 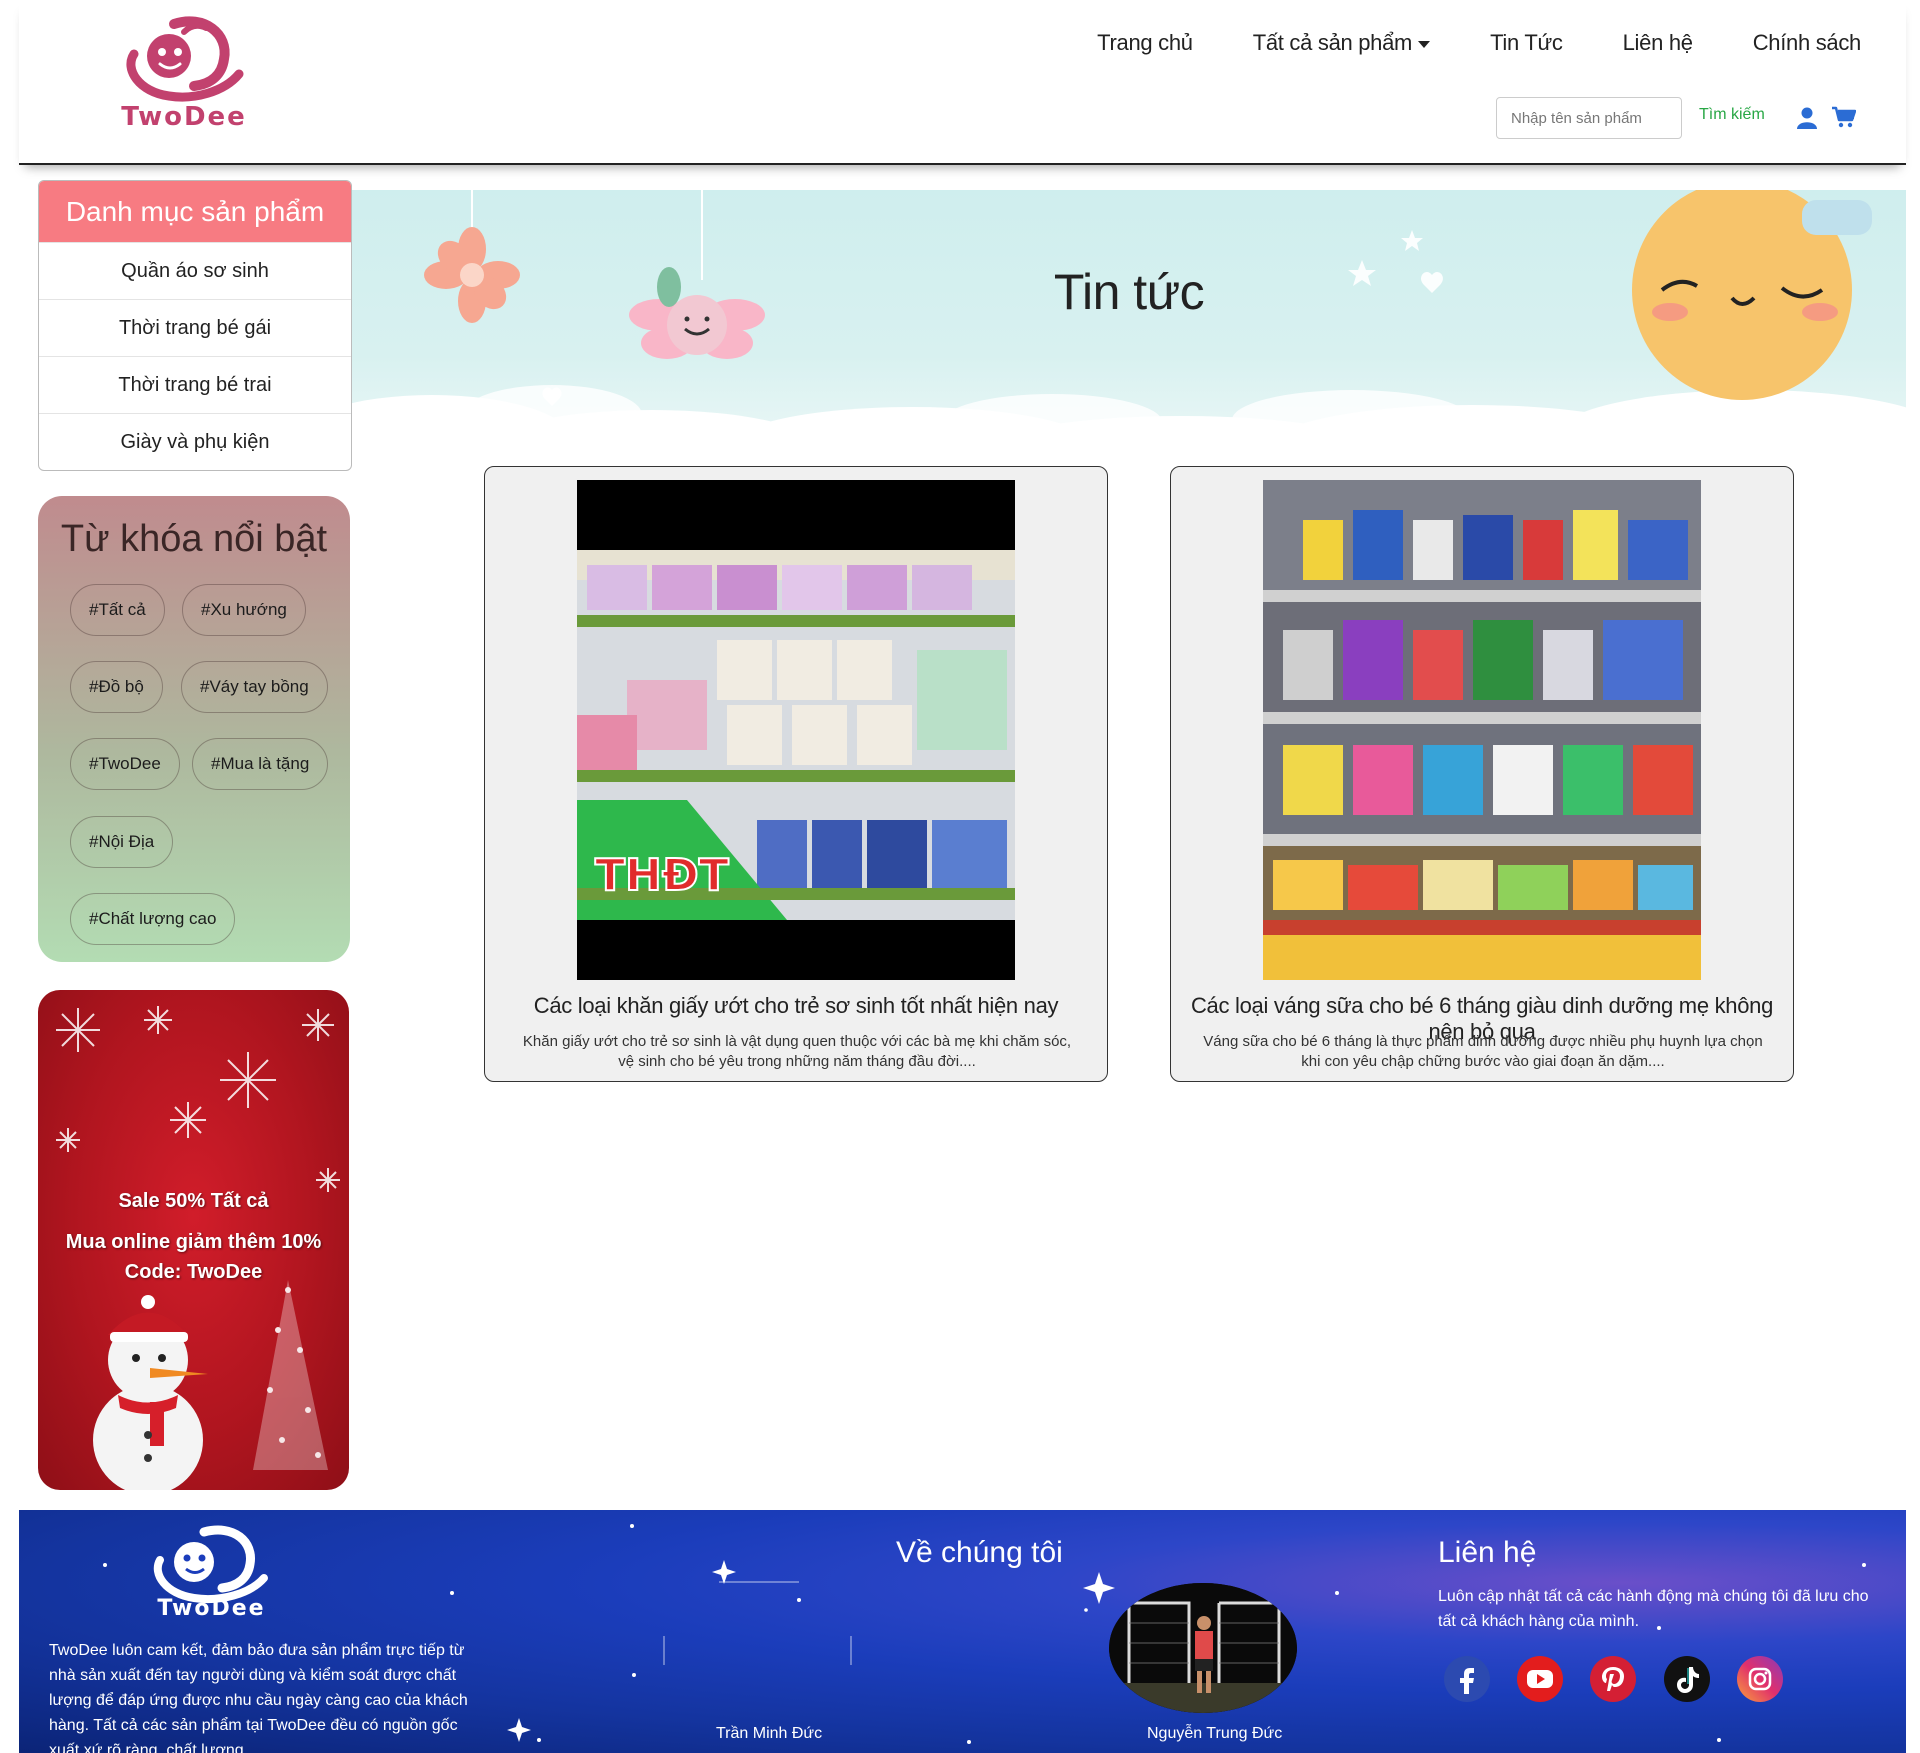 What do you see at coordinates (184, 117) in the screenshot?
I see `brand-name: TwoDee` at bounding box center [184, 117].